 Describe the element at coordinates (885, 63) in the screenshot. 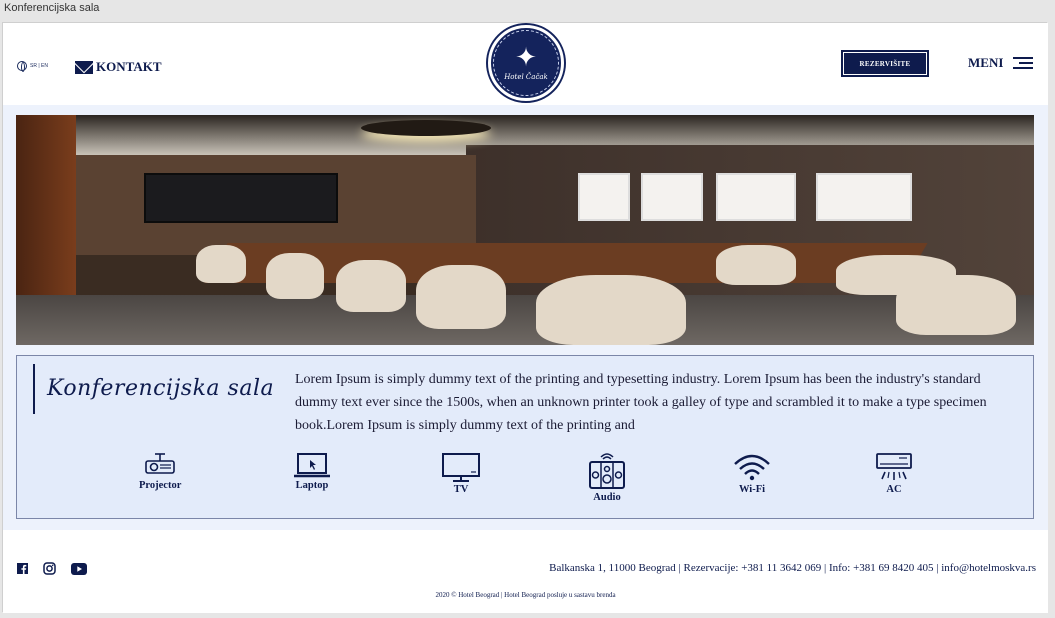

I see `reserve-button: REZERVIŠITE` at that location.